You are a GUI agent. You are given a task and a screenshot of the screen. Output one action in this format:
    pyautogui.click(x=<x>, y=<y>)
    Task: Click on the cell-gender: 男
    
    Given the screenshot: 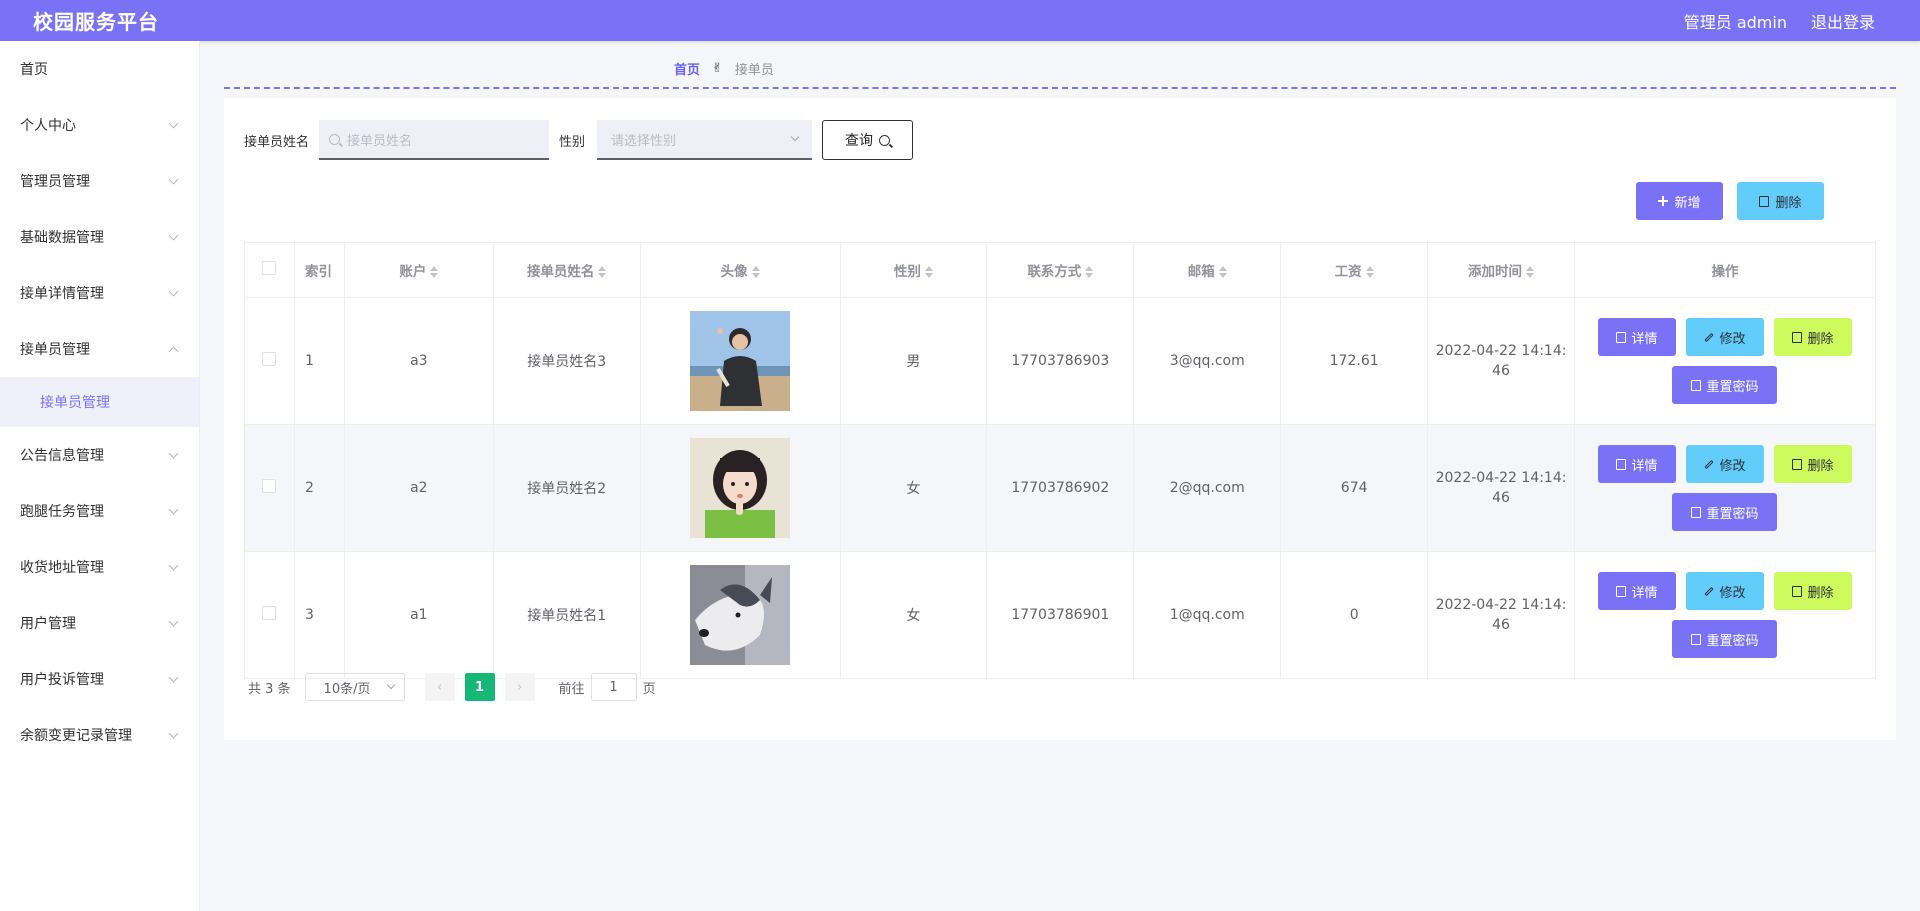 What is the action you would take?
    pyautogui.click(x=913, y=361)
    